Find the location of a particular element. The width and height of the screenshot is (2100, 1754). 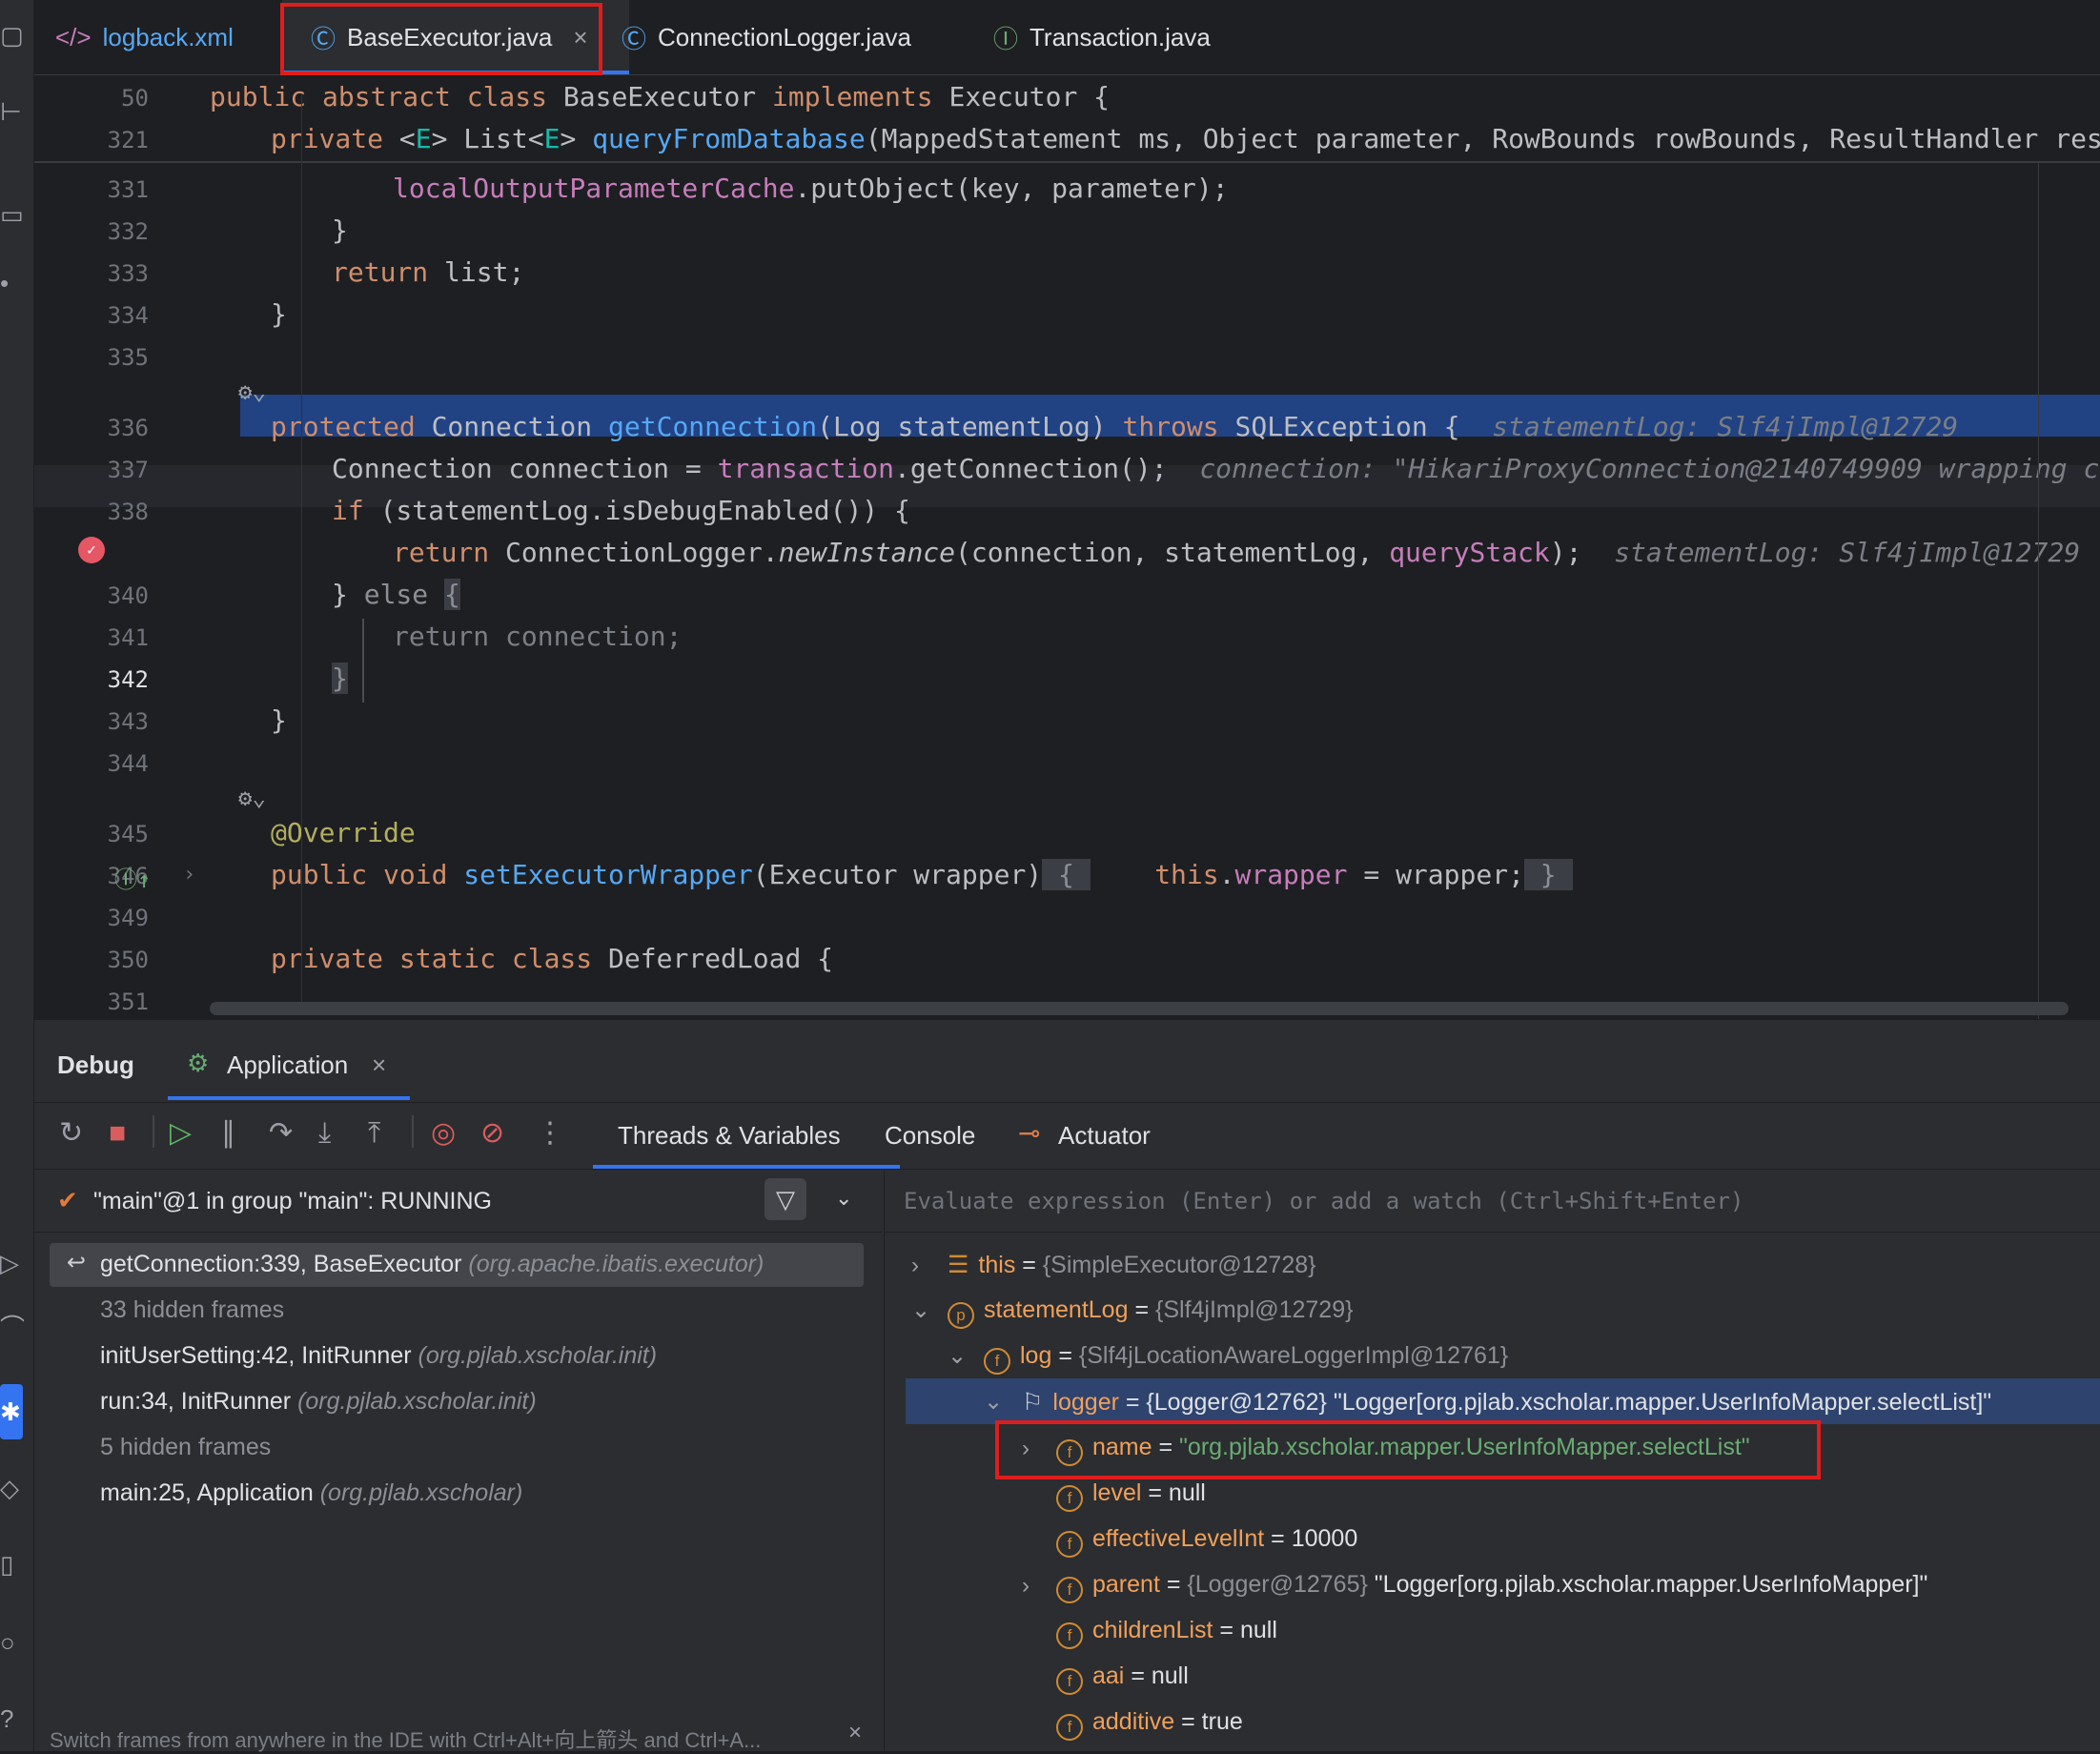

step-into-icon: ⤓ is located at coordinates (324, 1133).